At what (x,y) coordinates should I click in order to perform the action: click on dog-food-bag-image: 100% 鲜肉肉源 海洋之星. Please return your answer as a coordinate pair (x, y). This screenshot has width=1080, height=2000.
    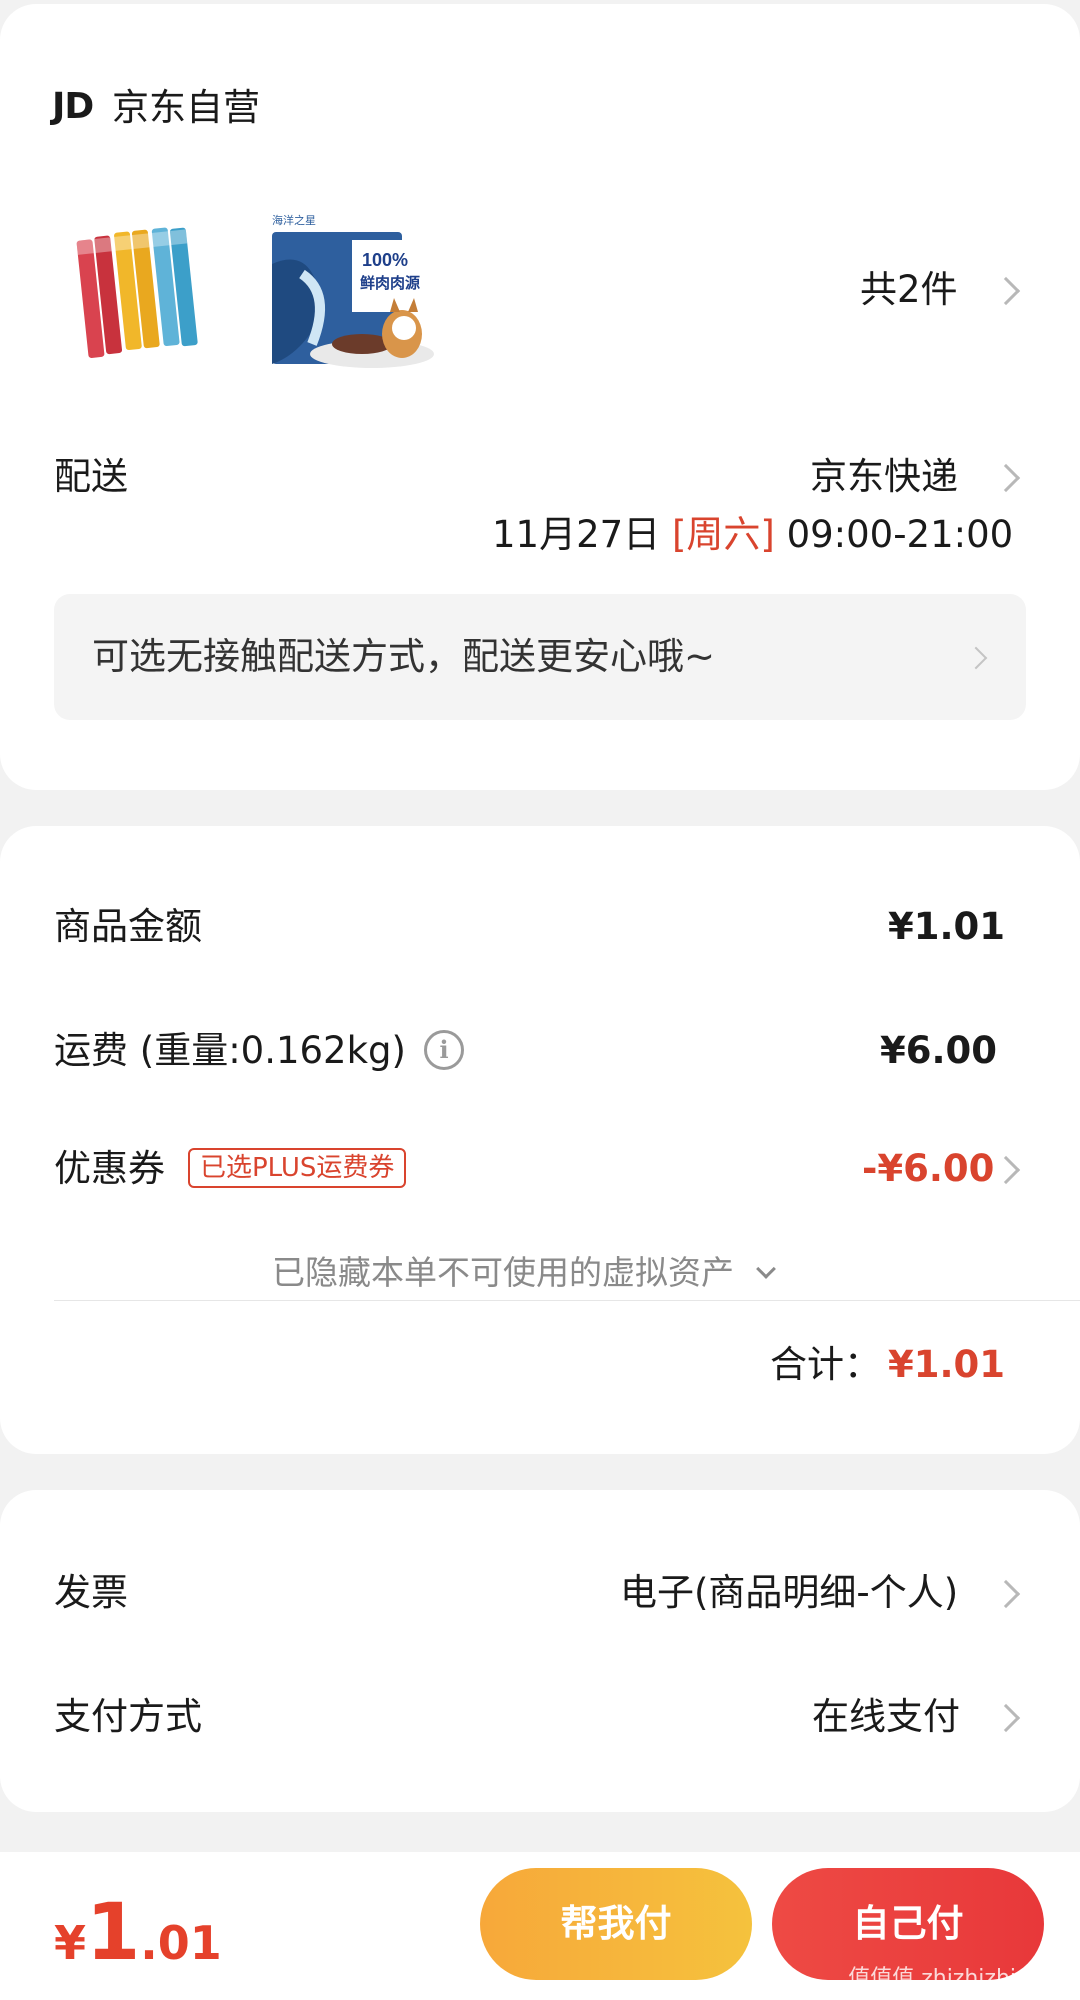
    Looking at the image, I should click on (354, 290).